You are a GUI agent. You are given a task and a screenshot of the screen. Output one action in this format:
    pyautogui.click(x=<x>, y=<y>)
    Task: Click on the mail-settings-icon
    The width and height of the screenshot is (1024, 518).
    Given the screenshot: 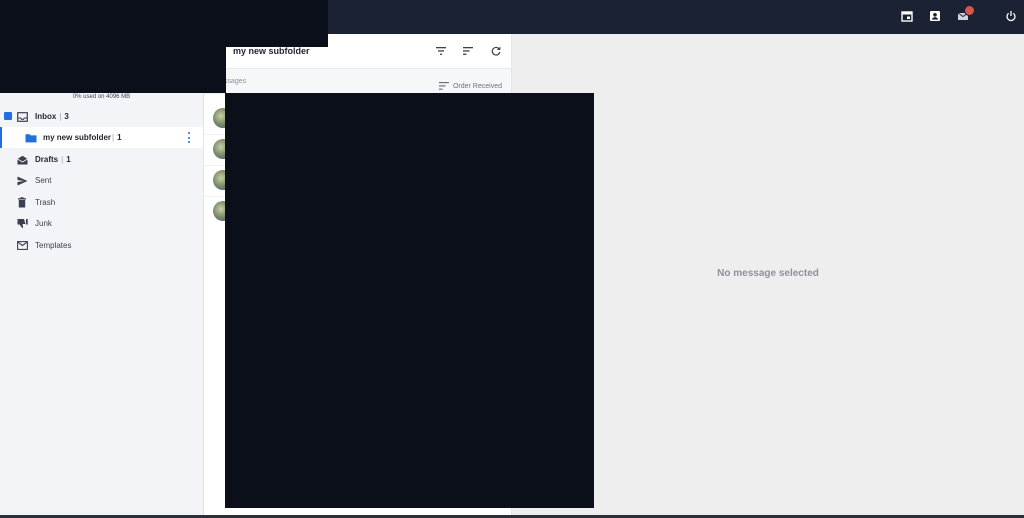 What is the action you would take?
    pyautogui.click(x=965, y=14)
    